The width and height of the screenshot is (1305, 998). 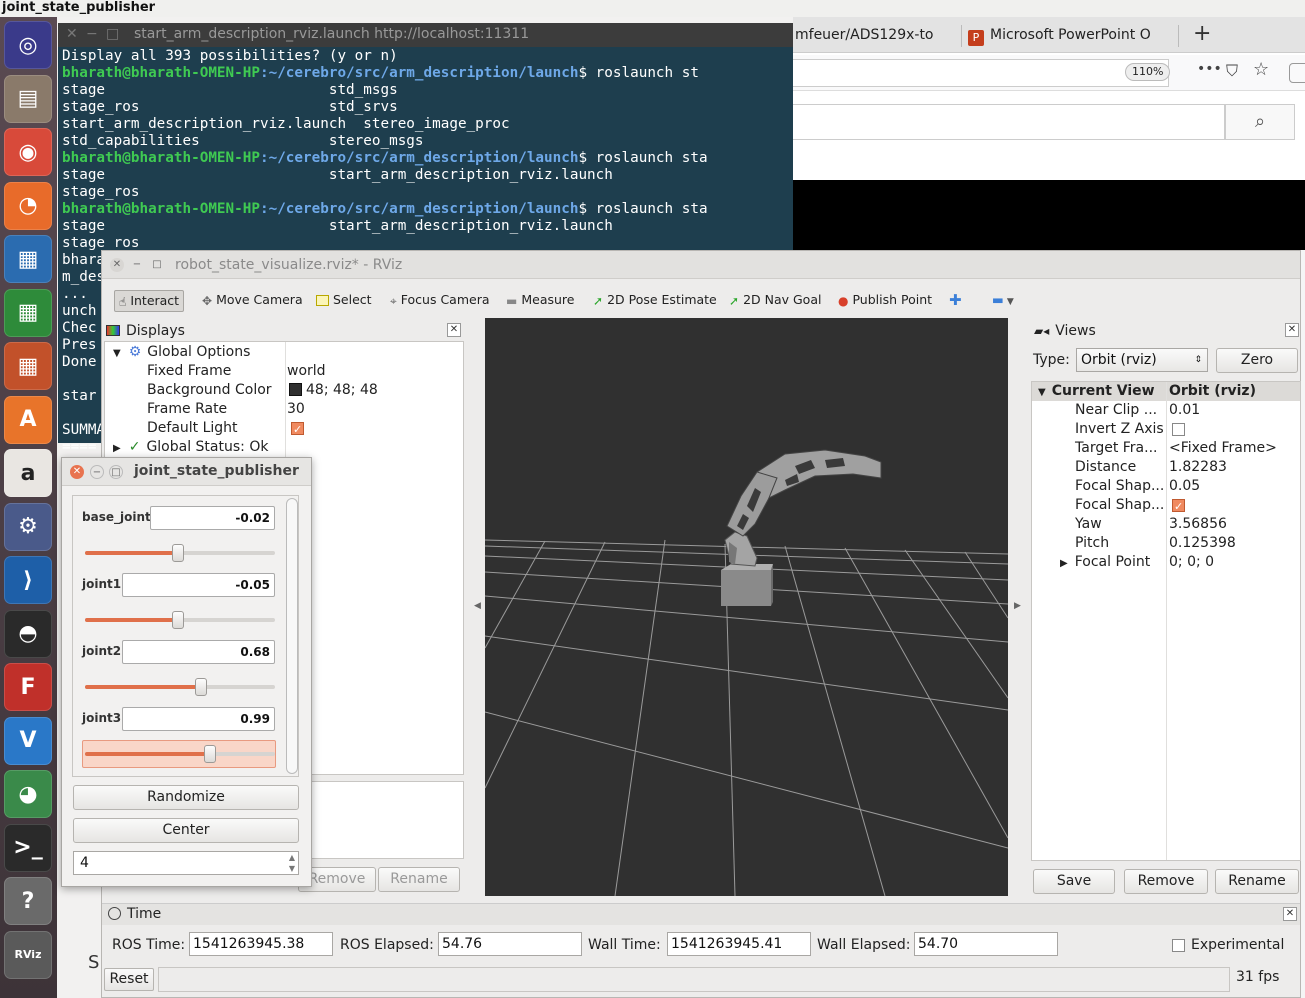 I want to click on invert-z-checkbox, so click(x=1178, y=429).